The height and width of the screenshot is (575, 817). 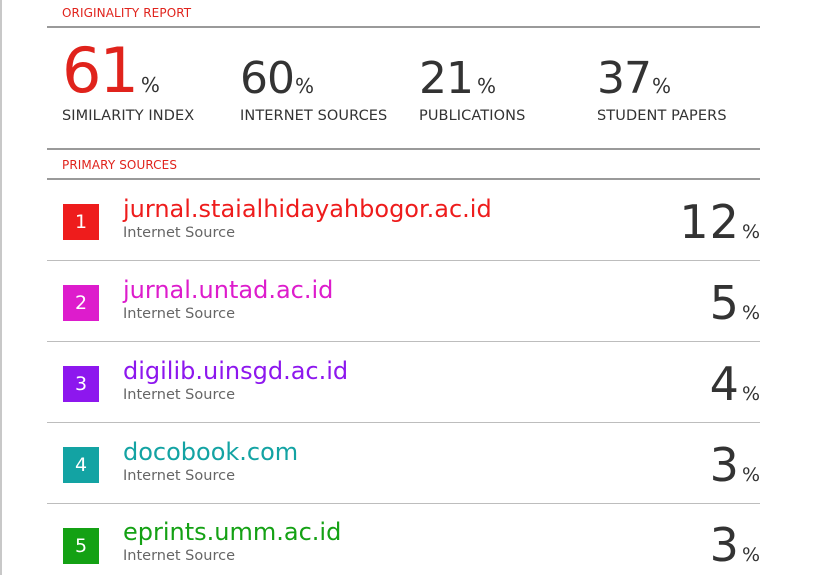 I want to click on primary-sources-top-divider, so click(x=403, y=149).